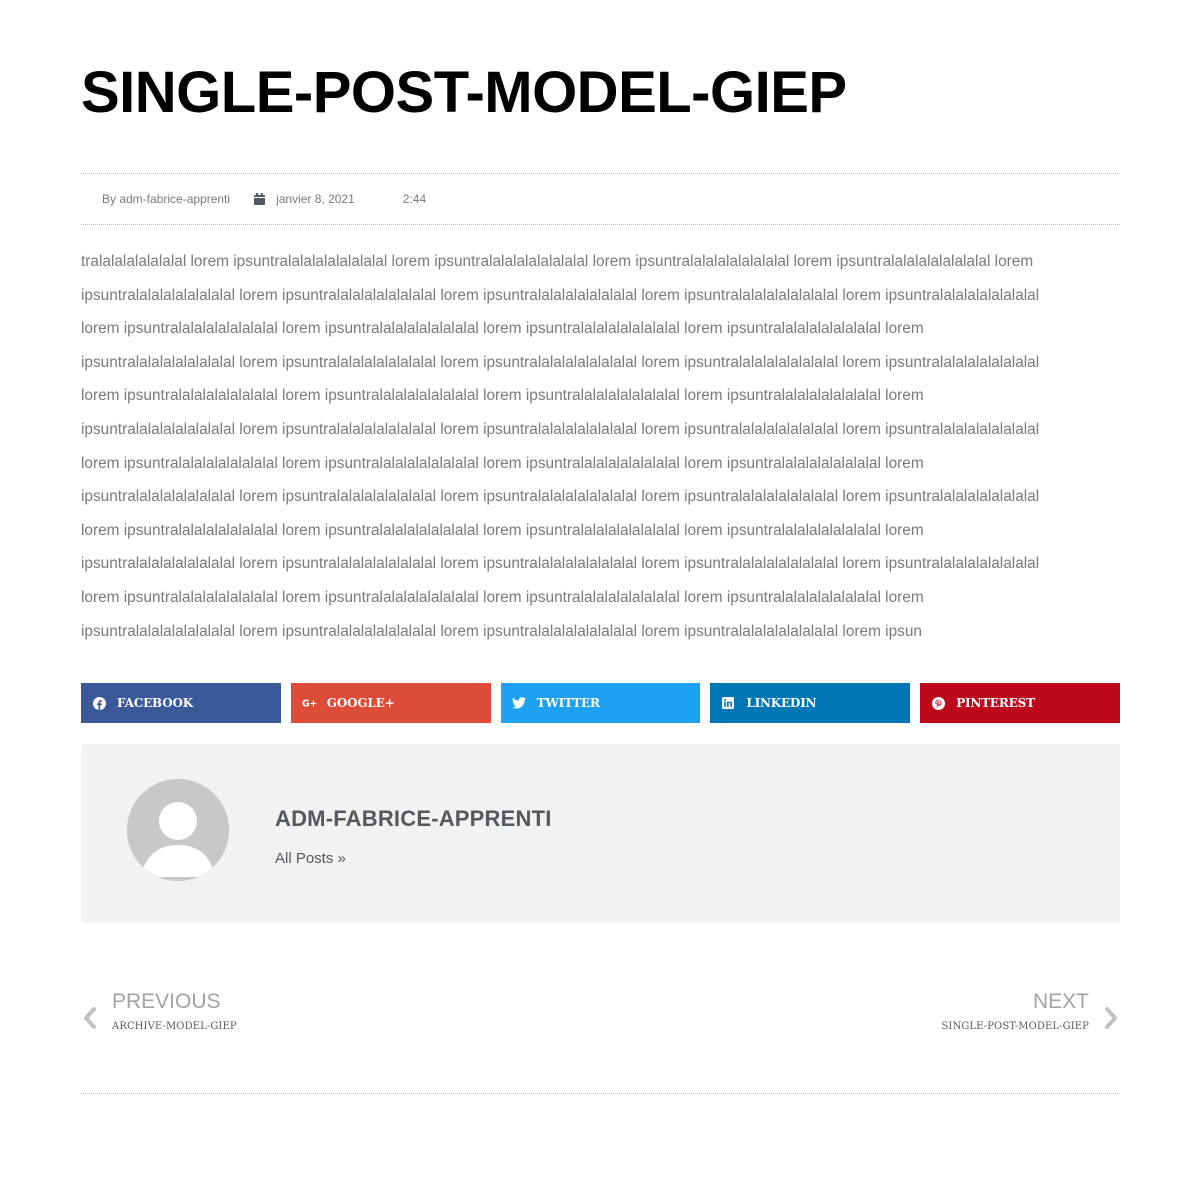 The height and width of the screenshot is (1185, 1200). What do you see at coordinates (995, 703) in the screenshot?
I see `share-pinterest-label: PINTEREST` at bounding box center [995, 703].